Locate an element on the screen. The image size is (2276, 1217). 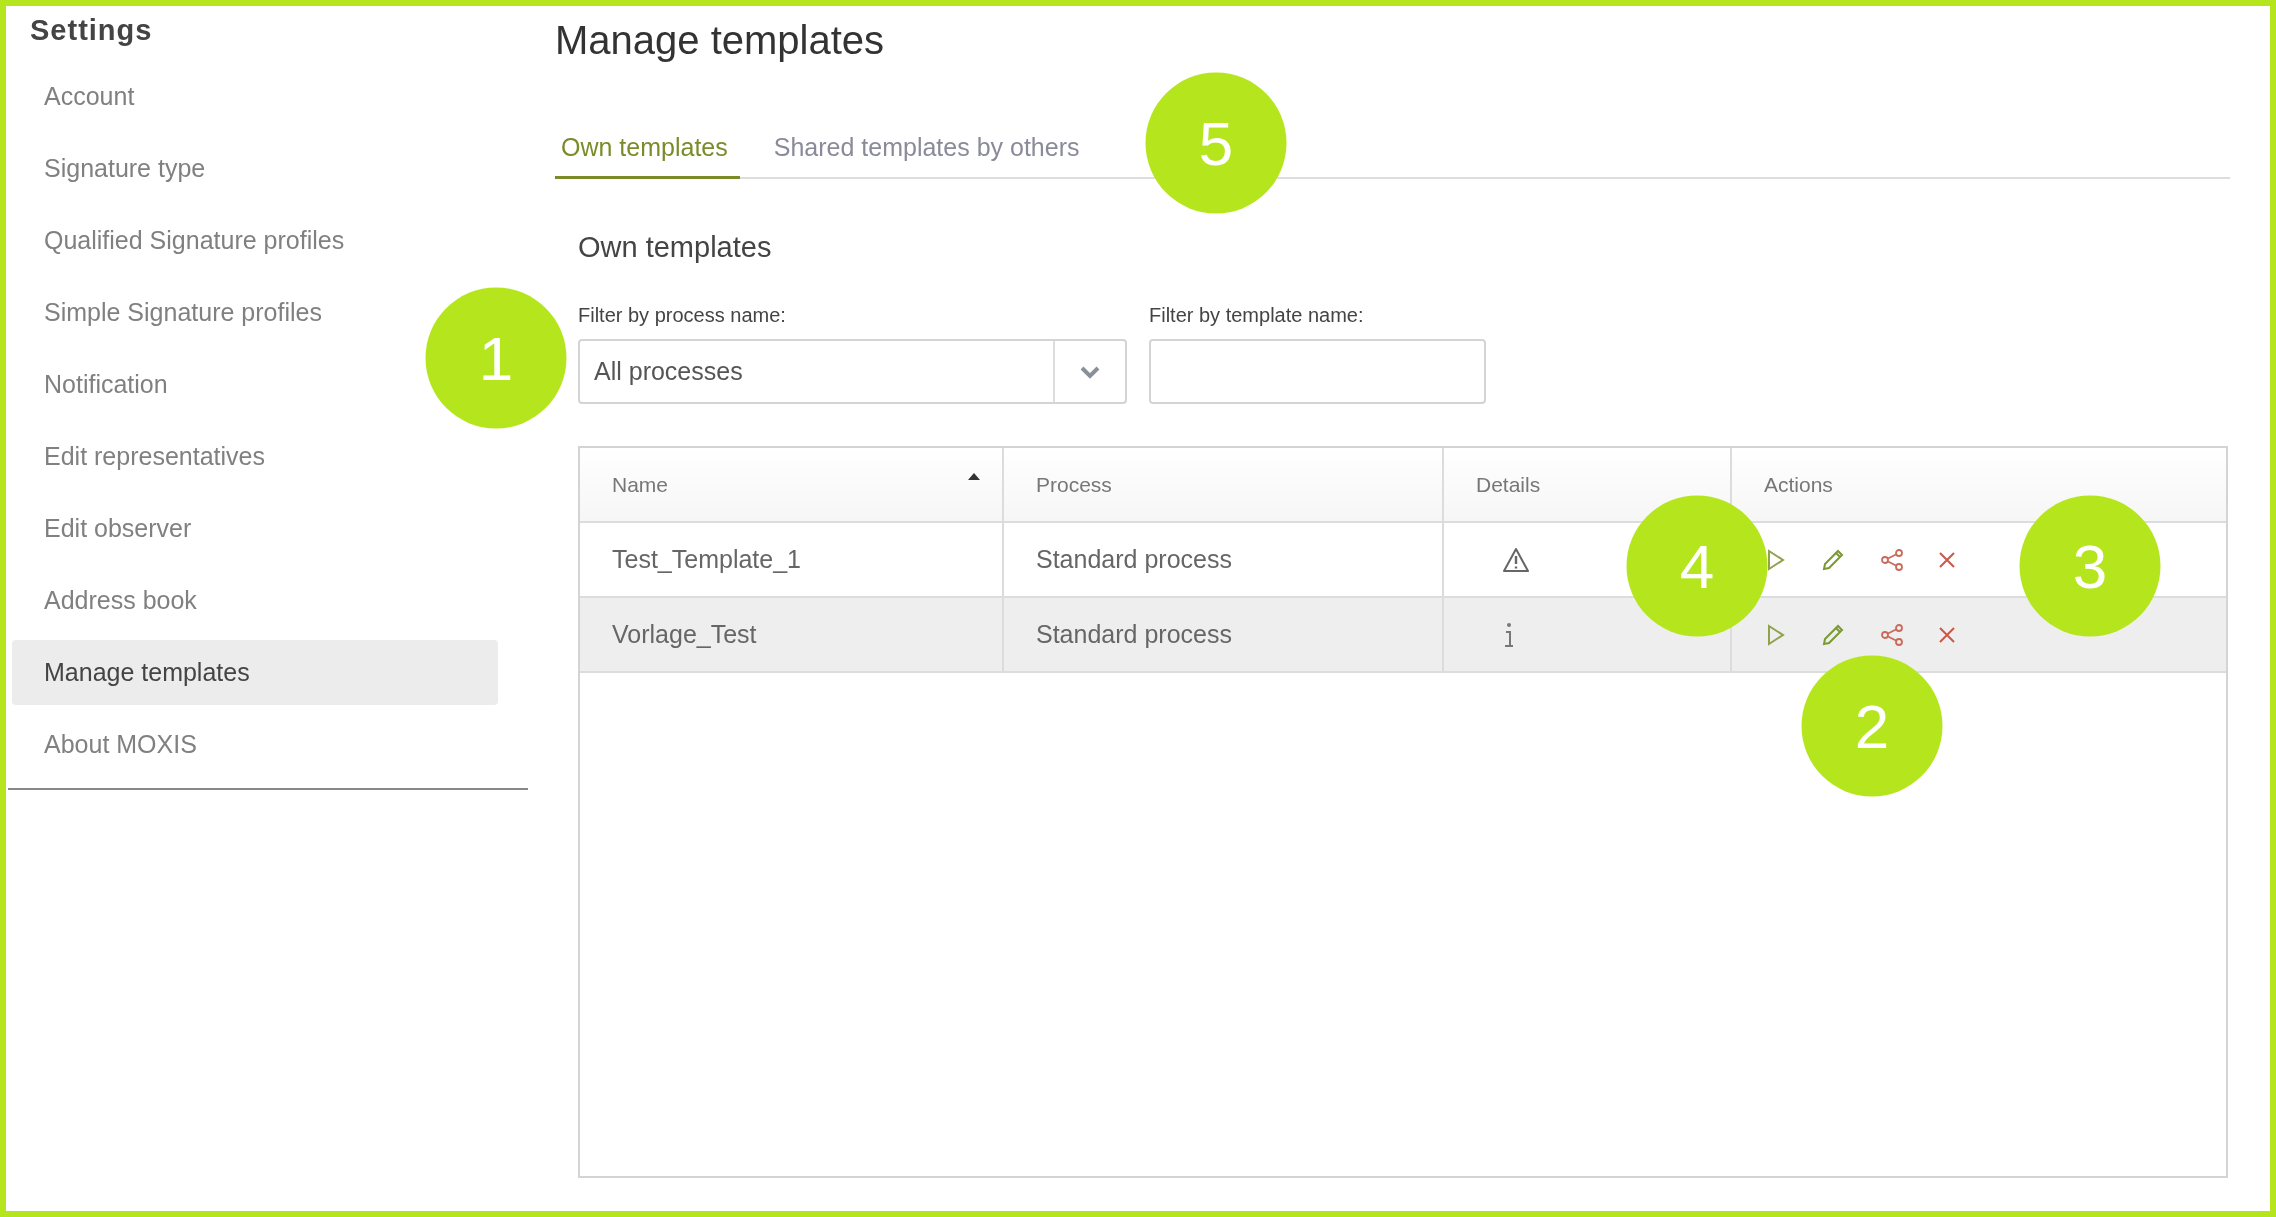
sidebar-item: Edit observer is located at coordinates (108, 528).